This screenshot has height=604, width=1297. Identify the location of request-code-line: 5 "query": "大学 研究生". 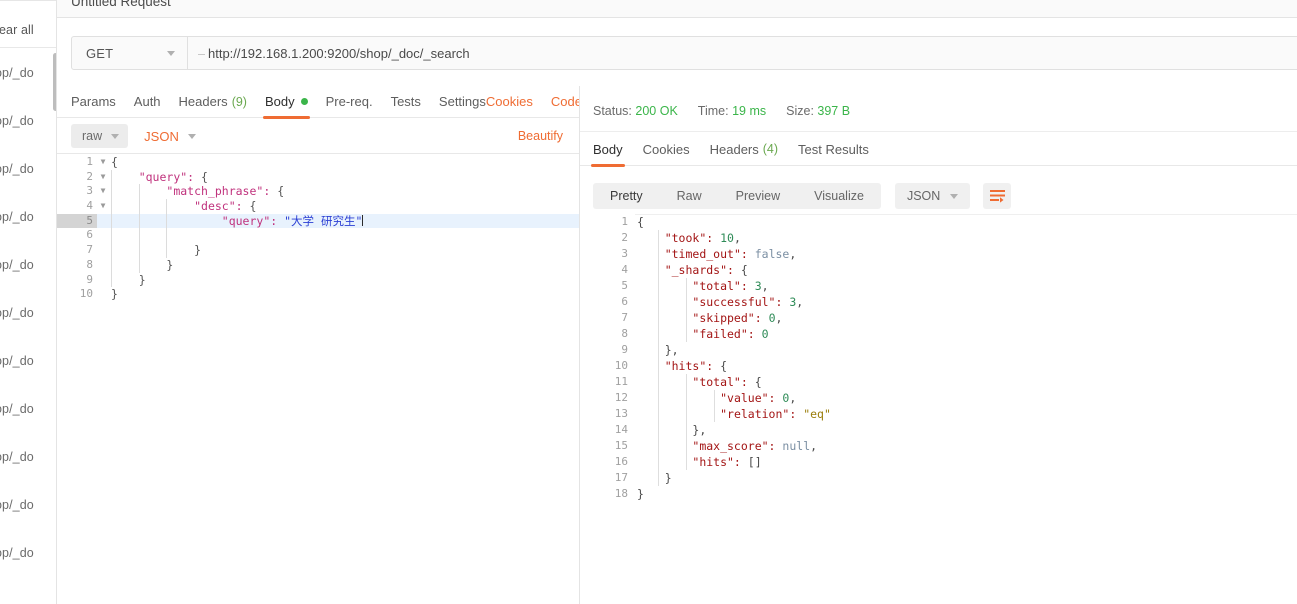
(318, 221).